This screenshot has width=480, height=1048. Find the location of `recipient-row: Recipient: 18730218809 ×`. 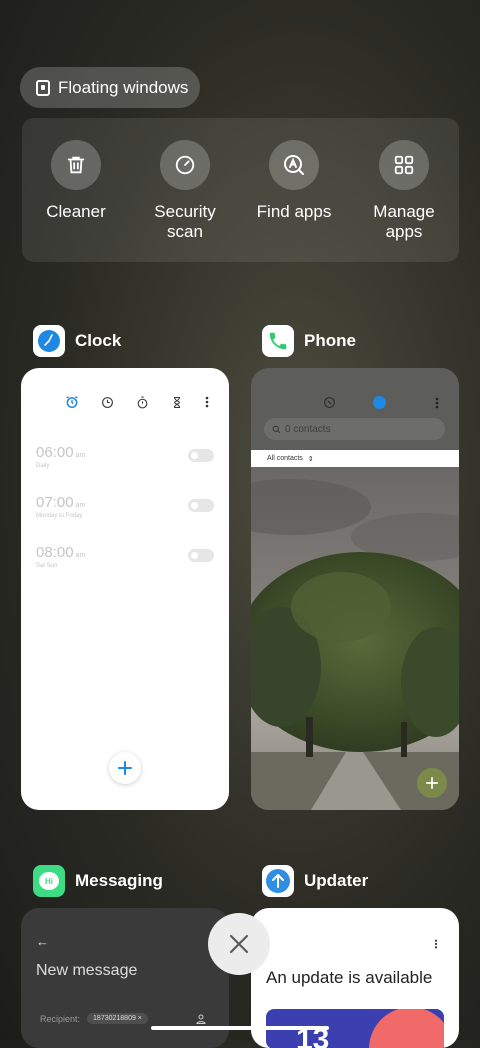

recipient-row: Recipient: 18730218809 × is located at coordinates (94, 1018).